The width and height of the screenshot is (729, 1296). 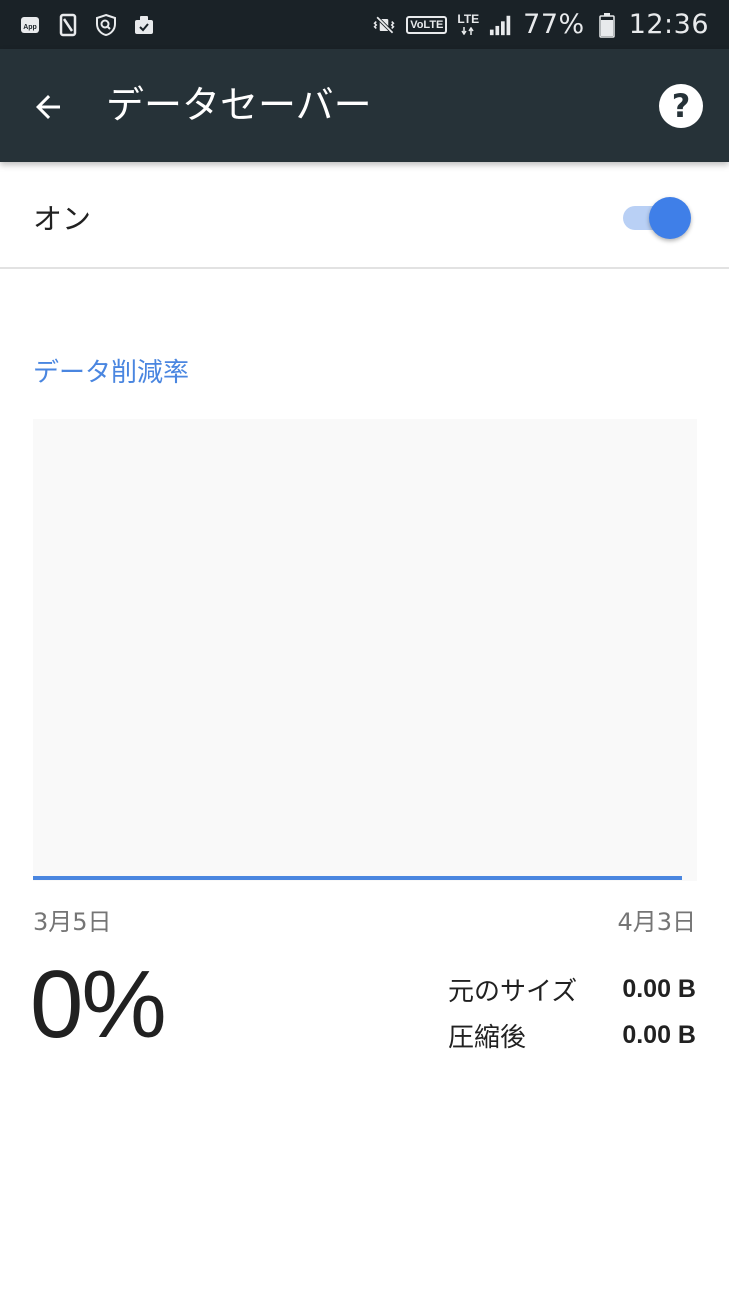 I want to click on help-icon: ?, so click(x=681, y=106).